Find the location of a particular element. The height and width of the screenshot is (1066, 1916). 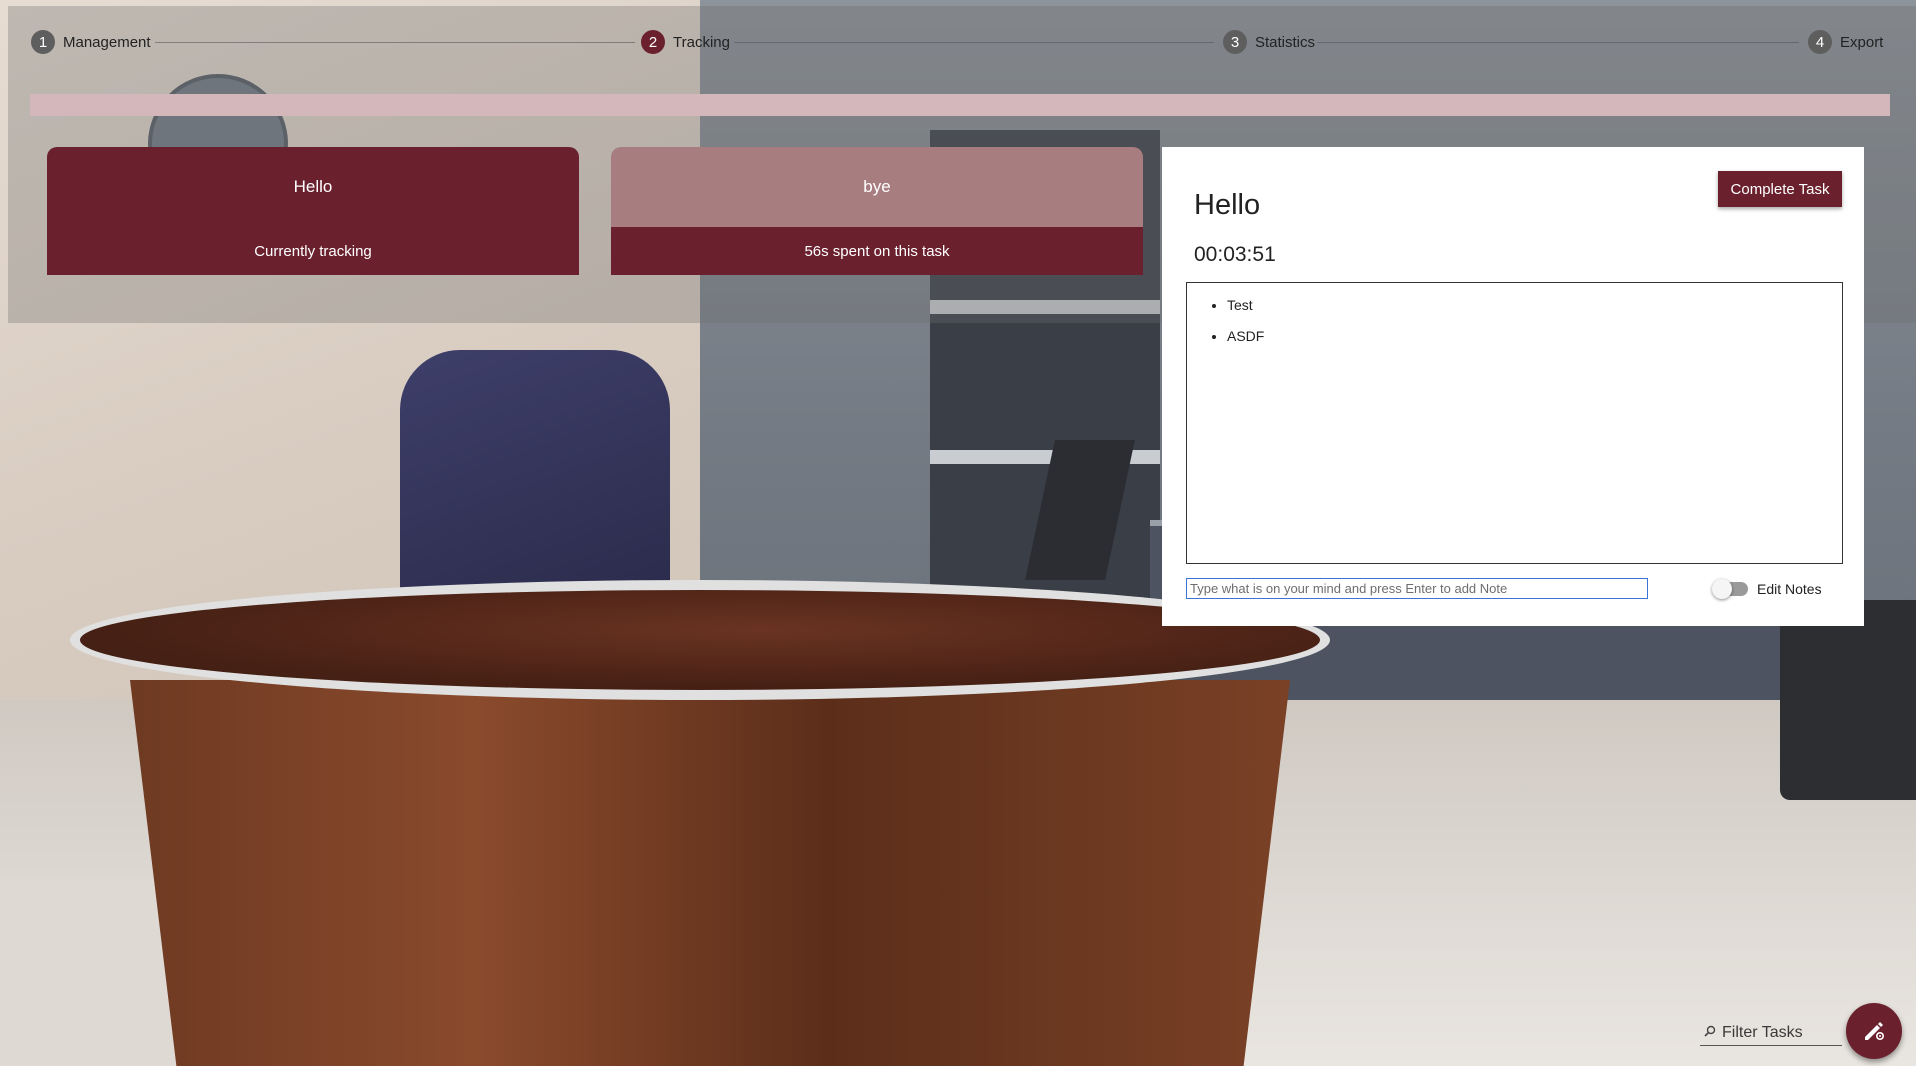

step-statistics: 3 Statistics is located at coordinates (1269, 42).